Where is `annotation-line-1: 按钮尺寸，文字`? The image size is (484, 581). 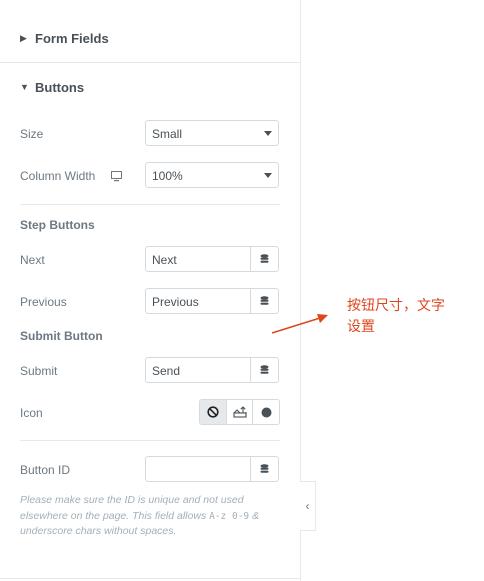 annotation-line-1: 按钮尺寸，文字 is located at coordinates (396, 306).